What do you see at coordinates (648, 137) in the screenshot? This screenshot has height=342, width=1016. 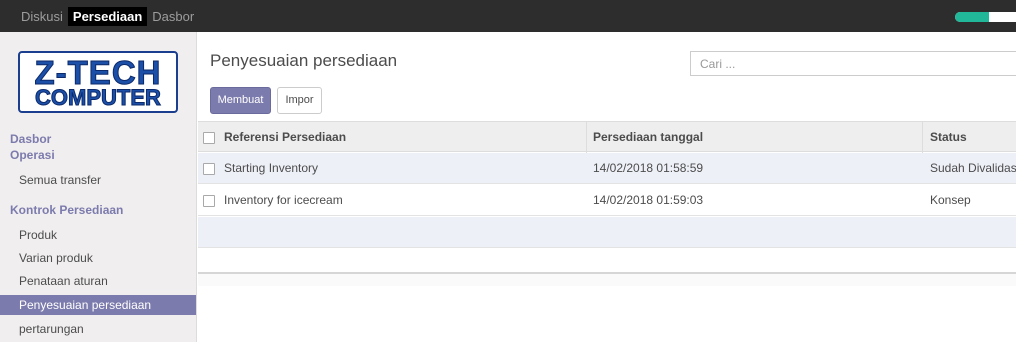 I see `column-header-date: Persediaan tanggal` at bounding box center [648, 137].